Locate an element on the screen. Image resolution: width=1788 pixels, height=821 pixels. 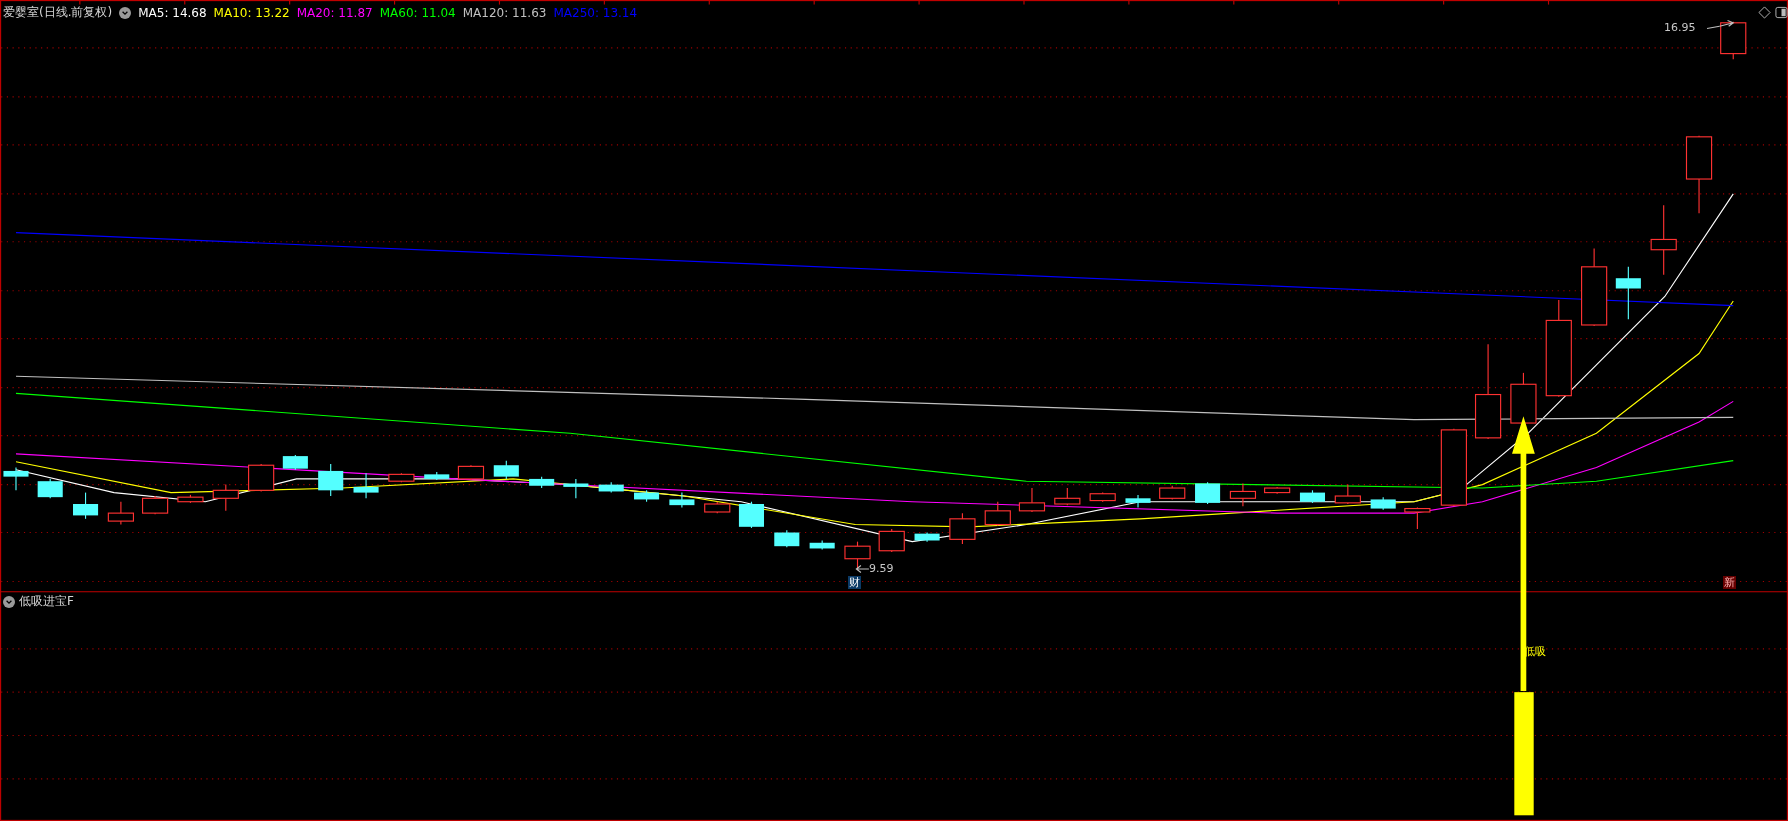
new-marker: 新 is located at coordinates (1729, 582).